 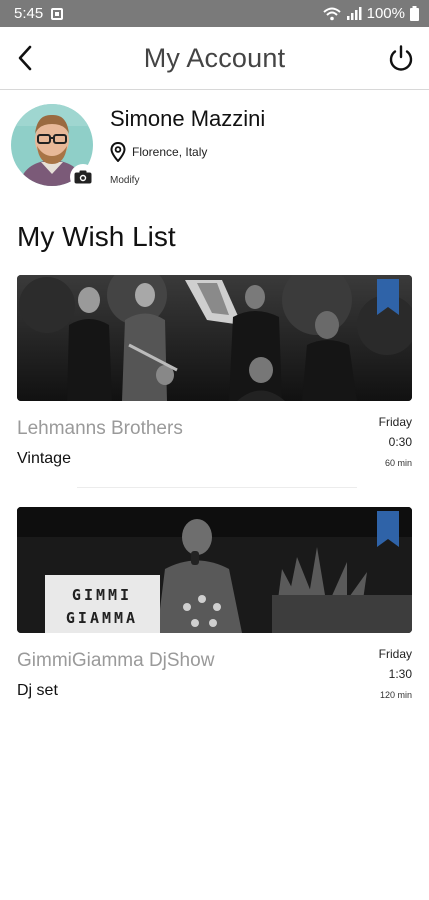 What do you see at coordinates (102, 595) in the screenshot?
I see `sign-line-1: GIMMI` at bounding box center [102, 595].